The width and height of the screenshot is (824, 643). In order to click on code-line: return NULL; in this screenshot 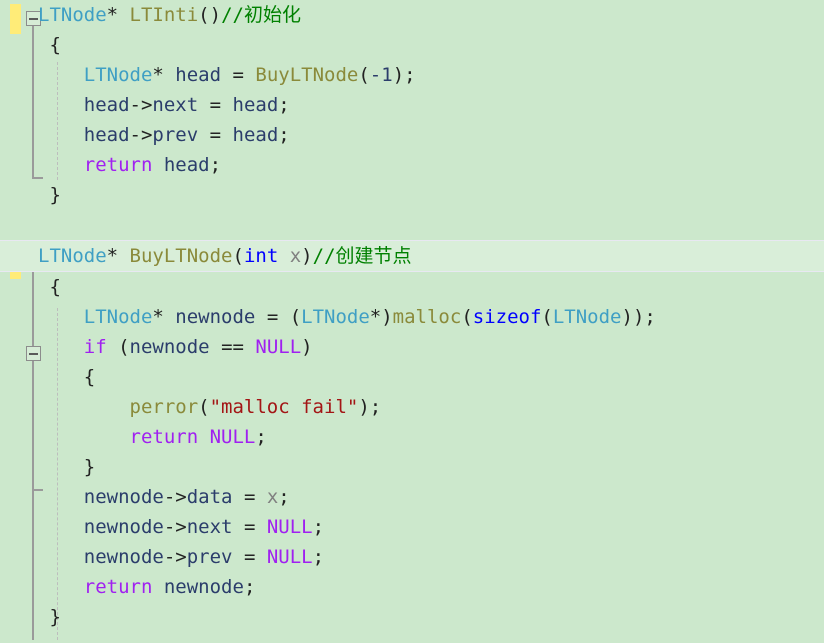, I will do `click(412, 437)`.